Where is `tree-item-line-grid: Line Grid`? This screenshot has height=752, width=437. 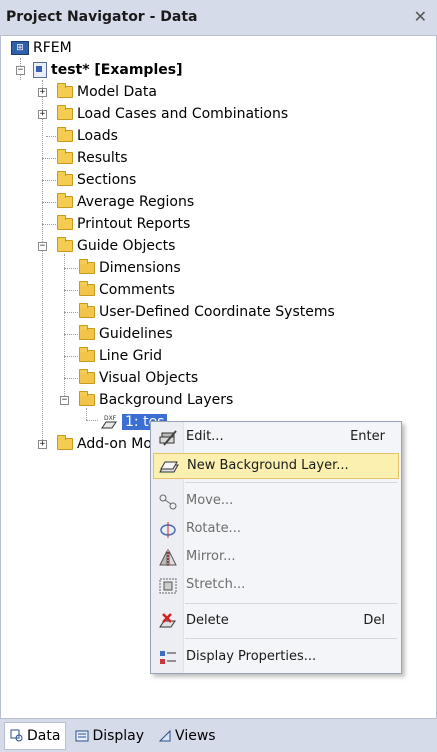
tree-item-line-grid: Line Grid is located at coordinates (120, 356).